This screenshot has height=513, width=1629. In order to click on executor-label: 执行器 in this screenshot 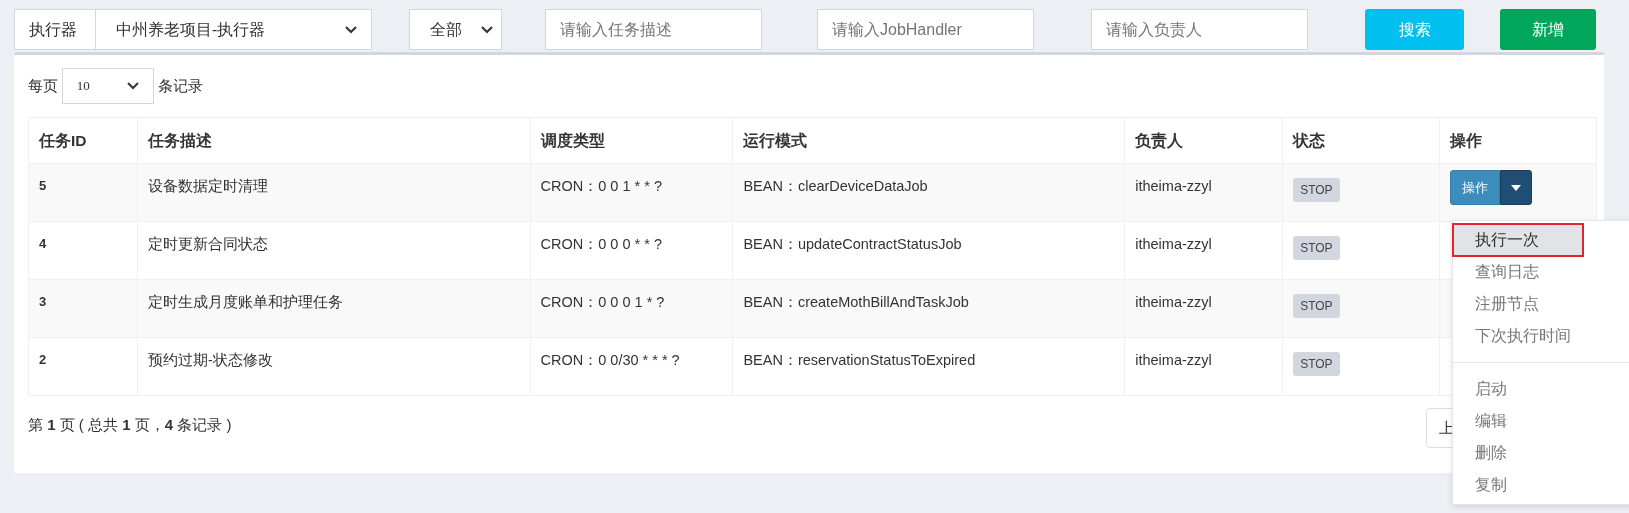, I will do `click(55, 29)`.